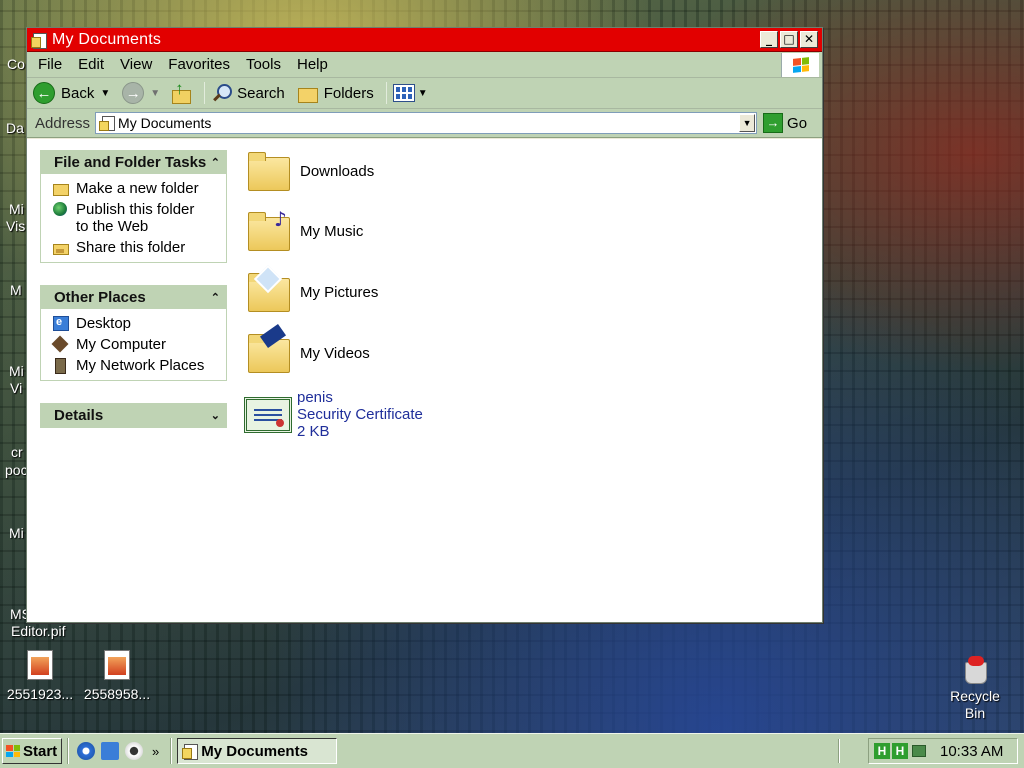  What do you see at coordinates (86, 751) in the screenshot?
I see `internet-explorer-icon` at bounding box center [86, 751].